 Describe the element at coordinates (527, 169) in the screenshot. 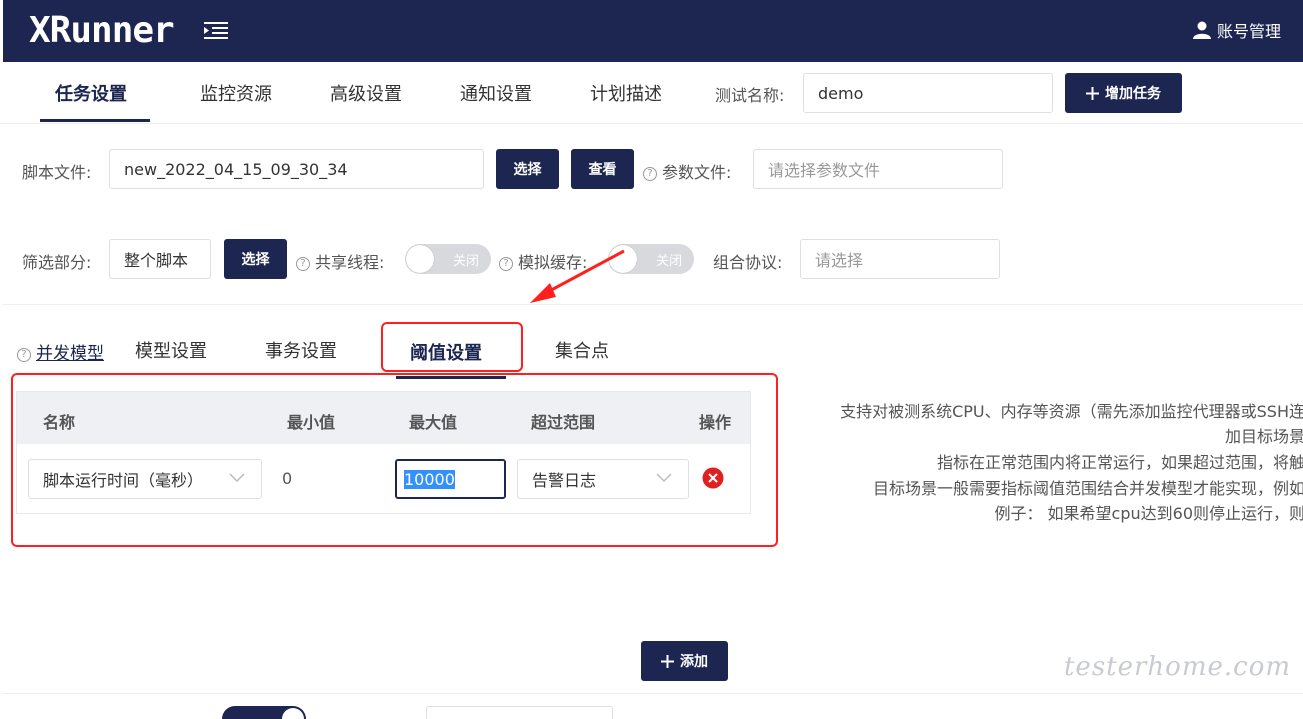

I see `script-select-button: 选择` at that location.